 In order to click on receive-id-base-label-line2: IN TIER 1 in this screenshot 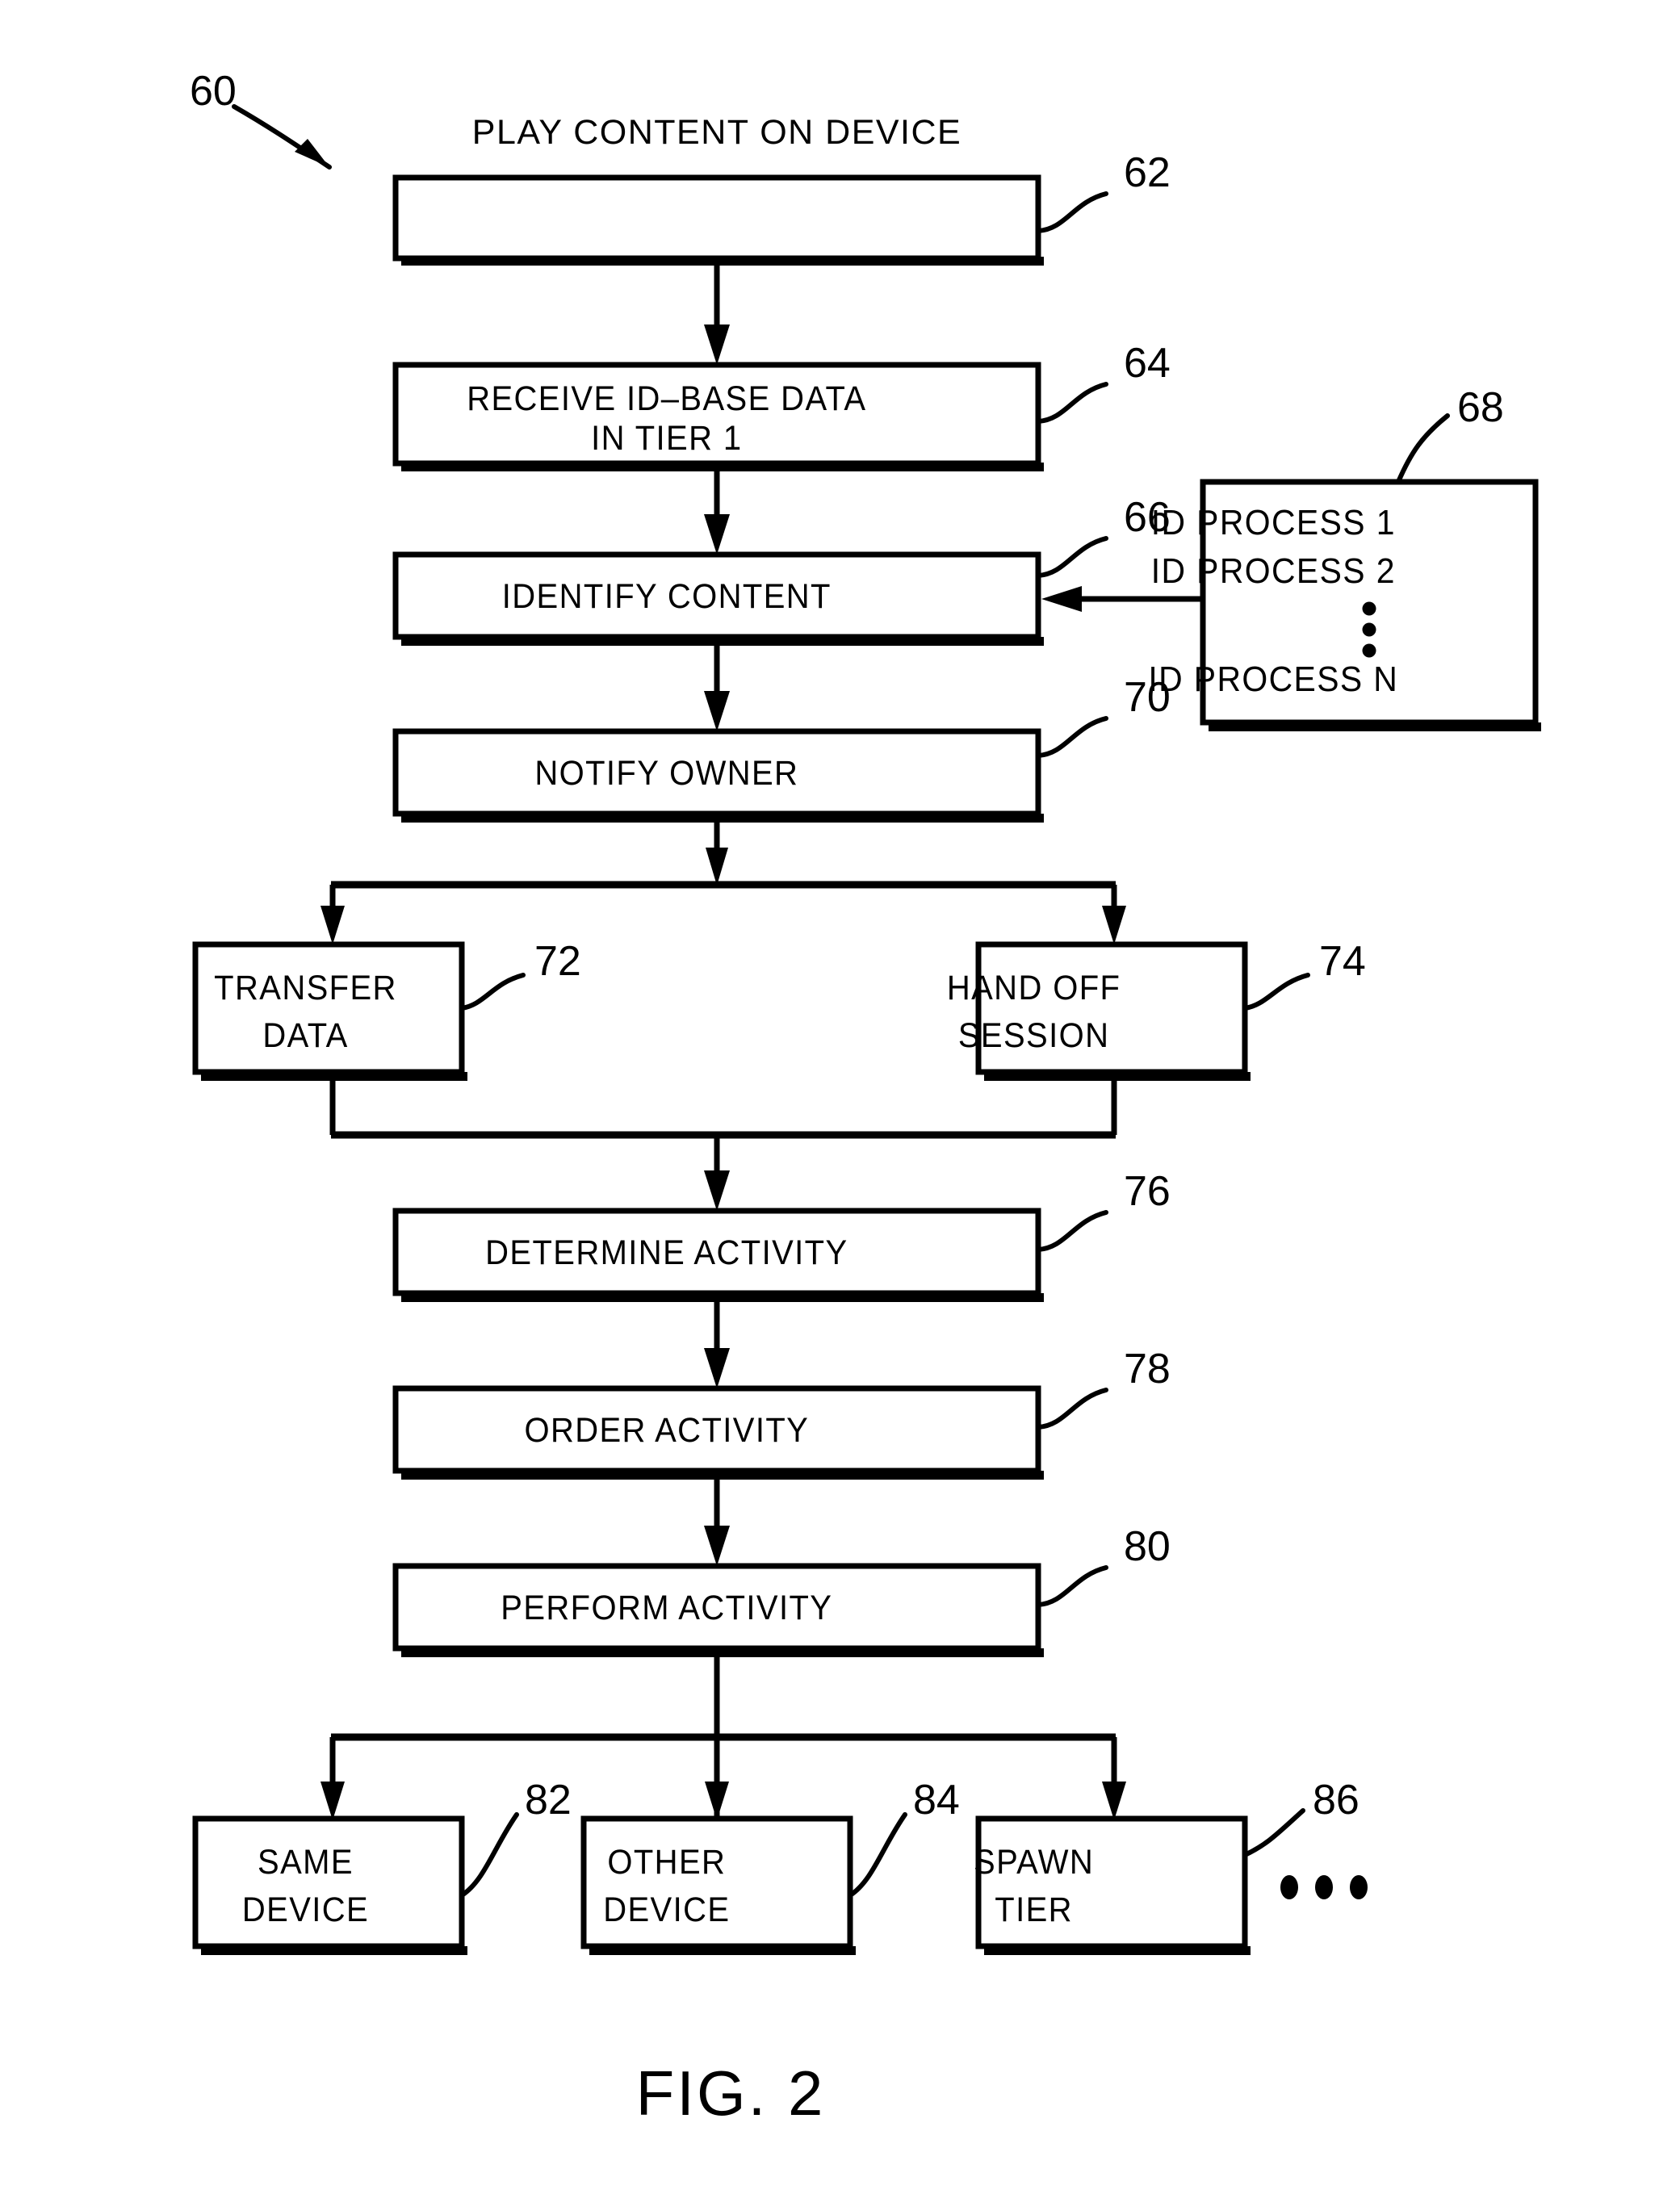, I will do `click(666, 438)`.